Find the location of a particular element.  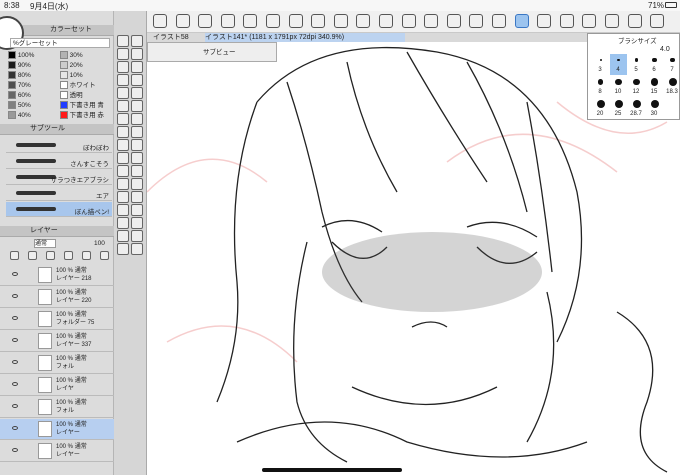

zoom-icon is located at coordinates (386, 21).